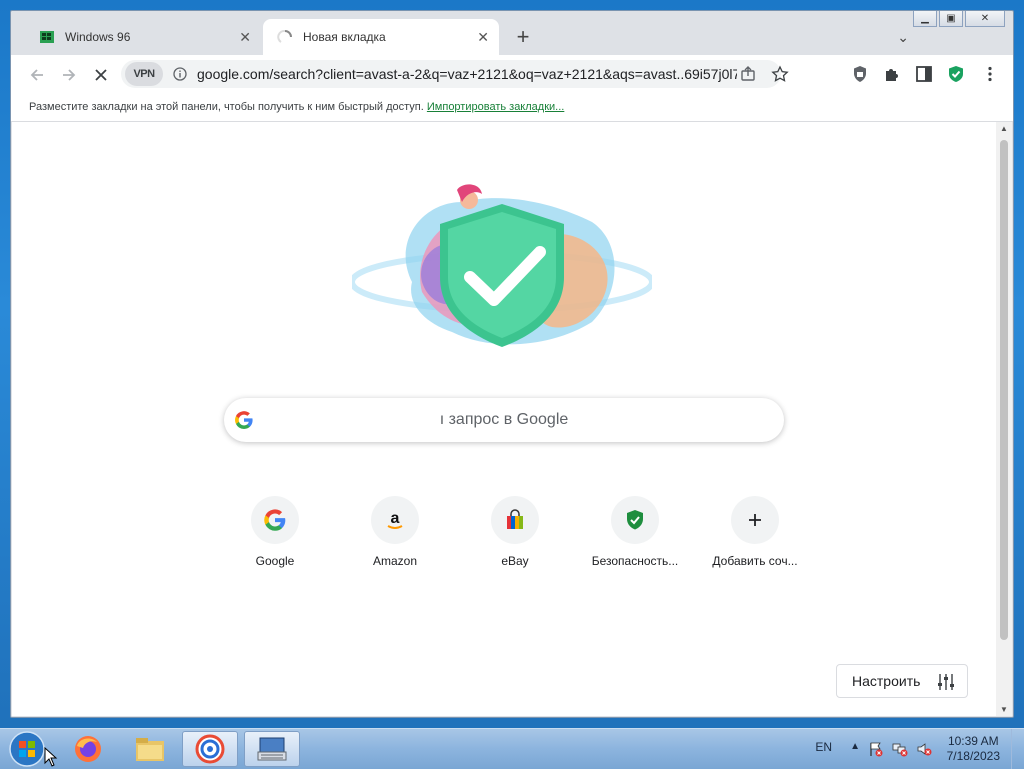 The image size is (1024, 769). I want to click on forward-button, so click(69, 75).